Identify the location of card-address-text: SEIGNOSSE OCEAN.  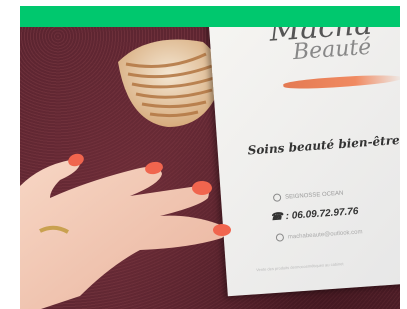
(314, 195).